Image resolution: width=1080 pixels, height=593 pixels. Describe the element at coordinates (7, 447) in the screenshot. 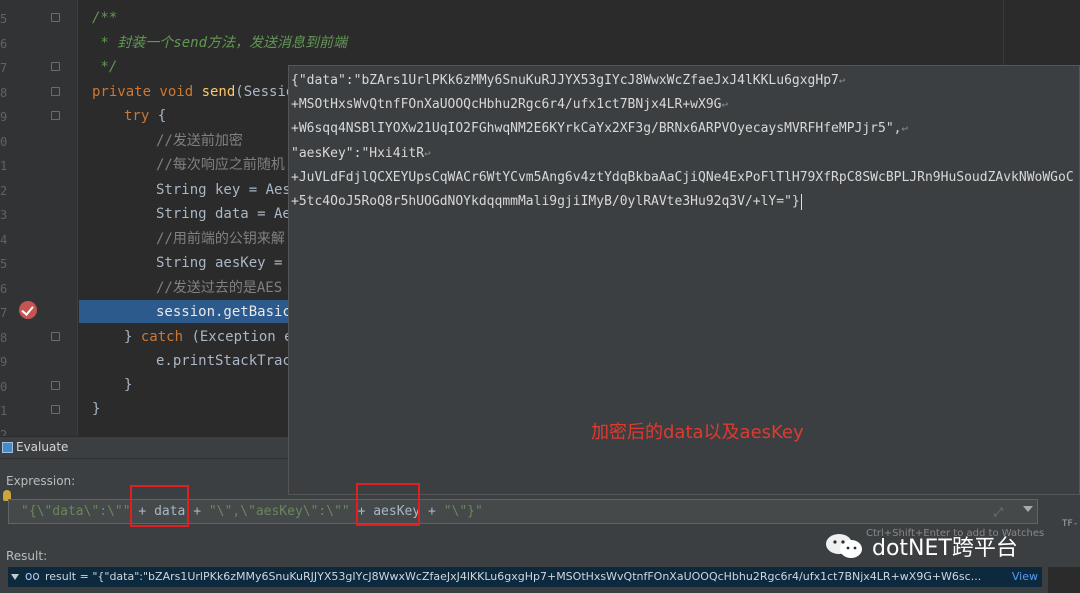

I see `intellij-icon` at that location.